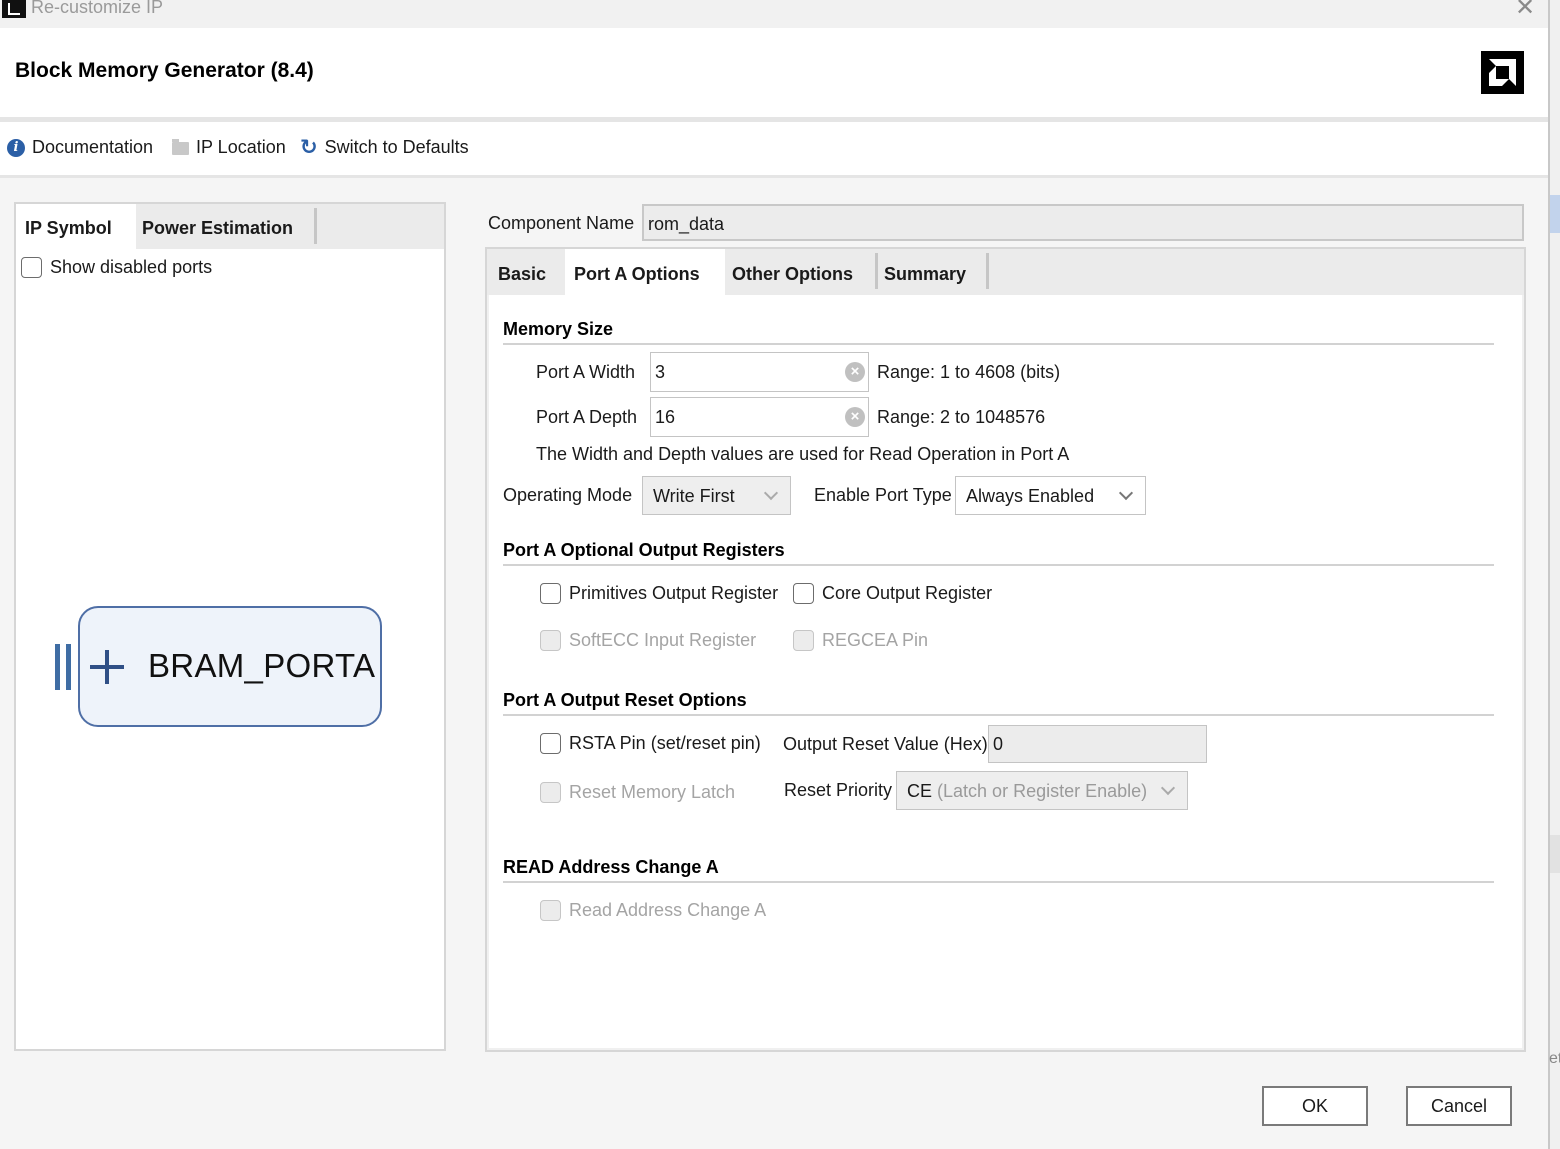 The width and height of the screenshot is (1560, 1149). Describe the element at coordinates (1554, 574) in the screenshot. I see `background-window-edge` at that location.